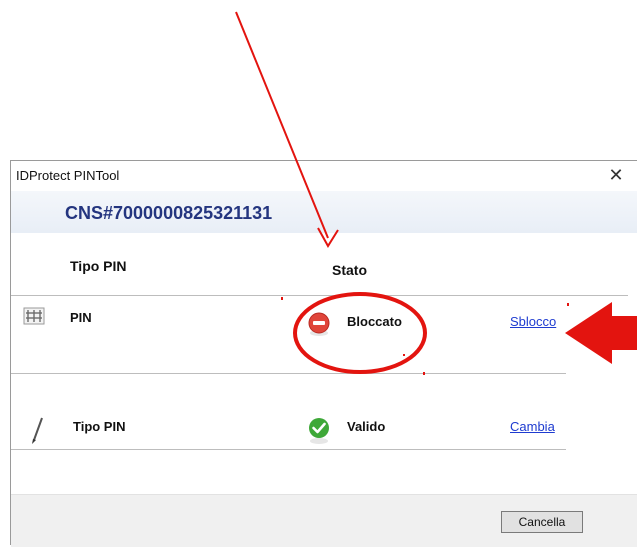 The width and height of the screenshot is (637, 547). I want to click on header-divider, so click(319, 295).